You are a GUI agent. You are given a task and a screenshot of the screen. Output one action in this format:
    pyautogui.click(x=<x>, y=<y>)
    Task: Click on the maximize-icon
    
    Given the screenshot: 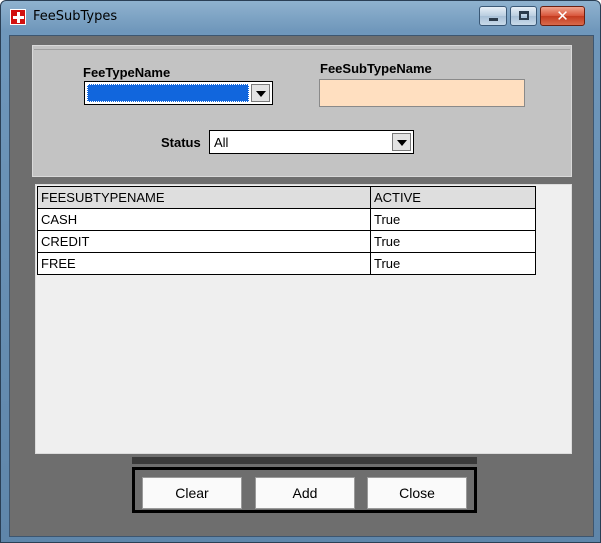 What is the action you would take?
    pyautogui.click(x=524, y=15)
    